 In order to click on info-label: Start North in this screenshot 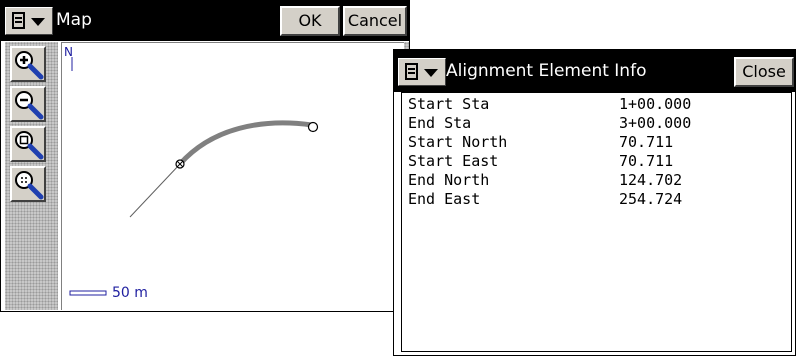, I will do `click(458, 142)`.